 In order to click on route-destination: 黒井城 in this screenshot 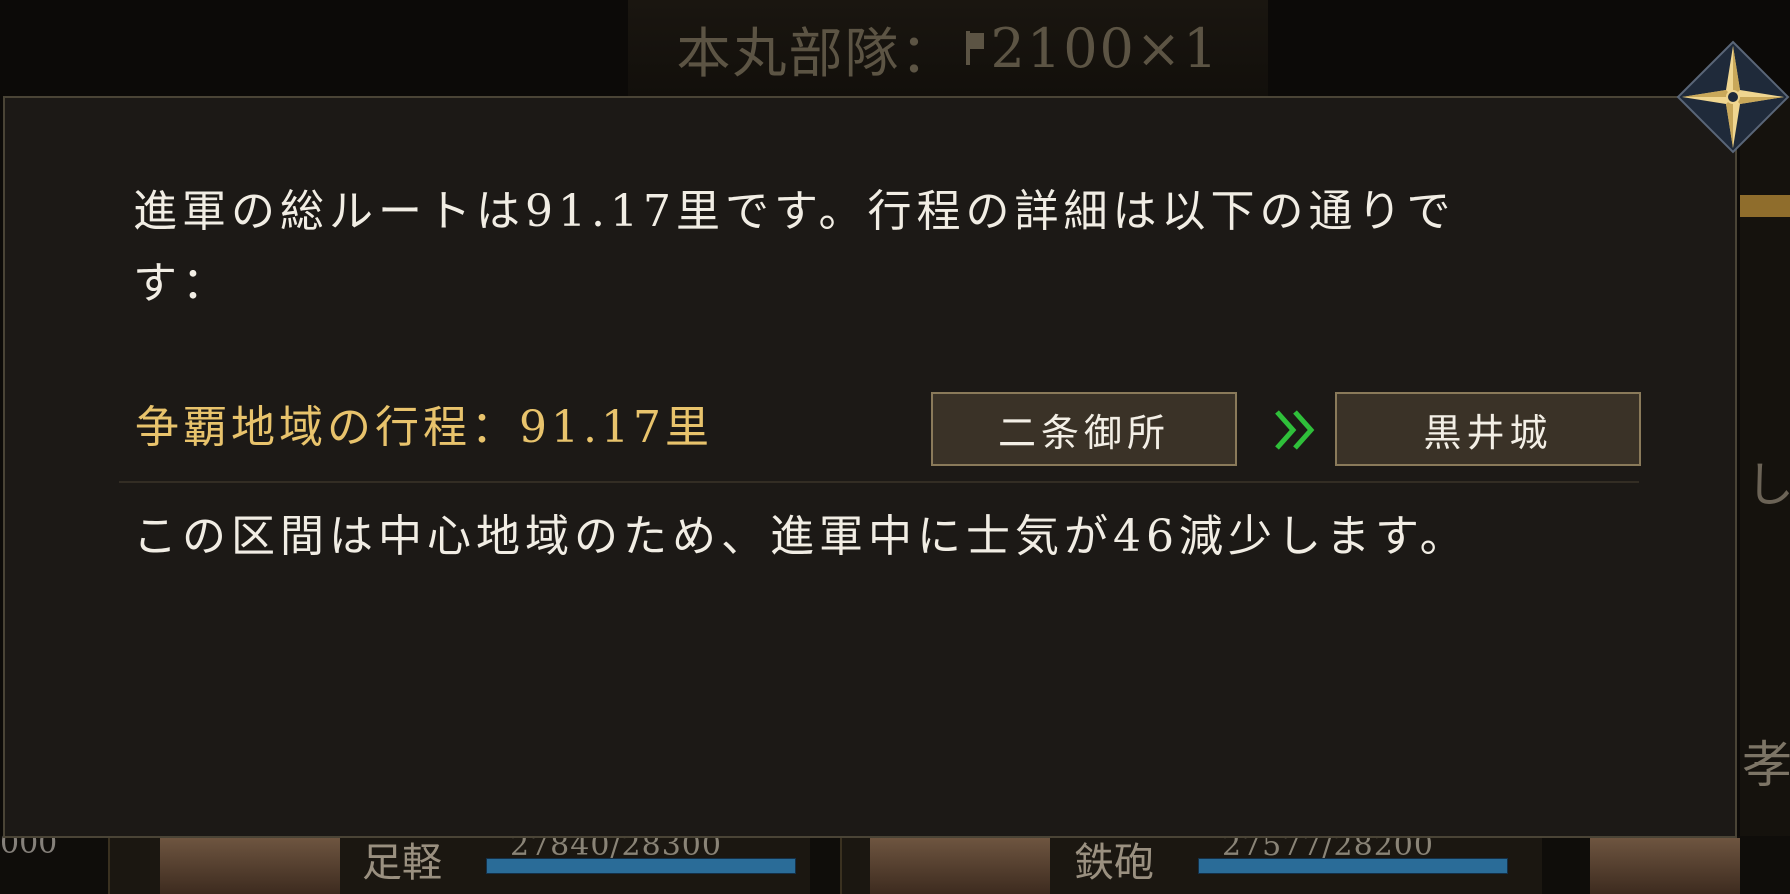, I will do `click(1488, 429)`.